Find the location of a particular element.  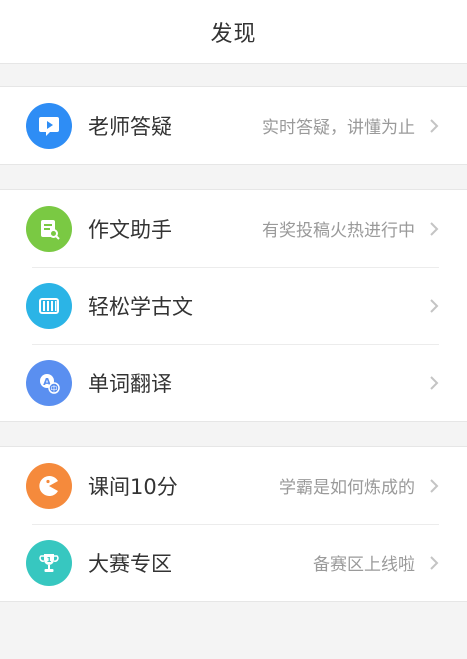

row-teacher-qa: 老师答疑 实时答疑，讲懂为止 is located at coordinates (233, 125).